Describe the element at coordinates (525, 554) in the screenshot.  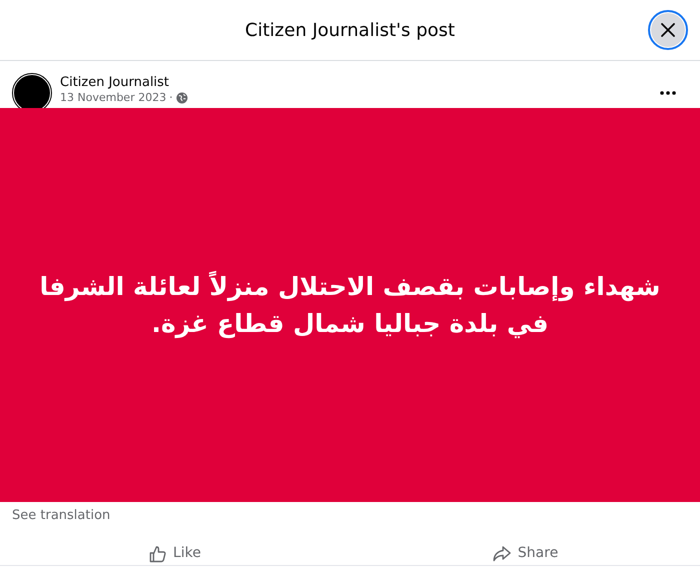
I see `share-button: Share` at that location.